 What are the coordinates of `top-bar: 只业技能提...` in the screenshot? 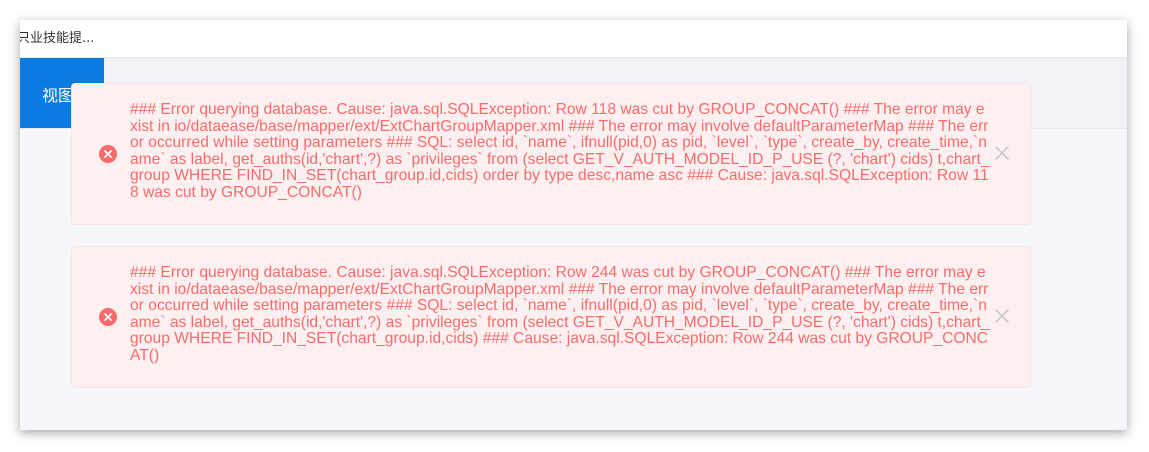 It's located at (573, 39).